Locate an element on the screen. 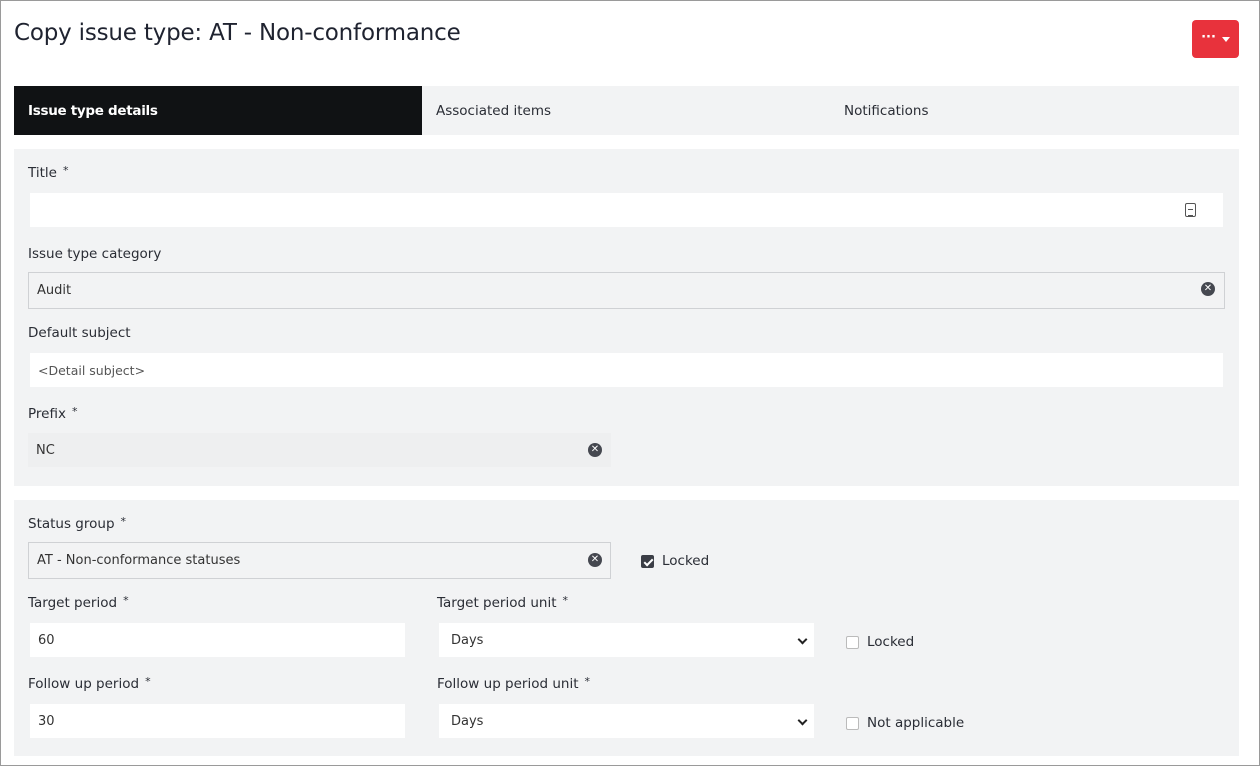 The width and height of the screenshot is (1260, 766). target-period-label: Target period * is located at coordinates (78, 602).